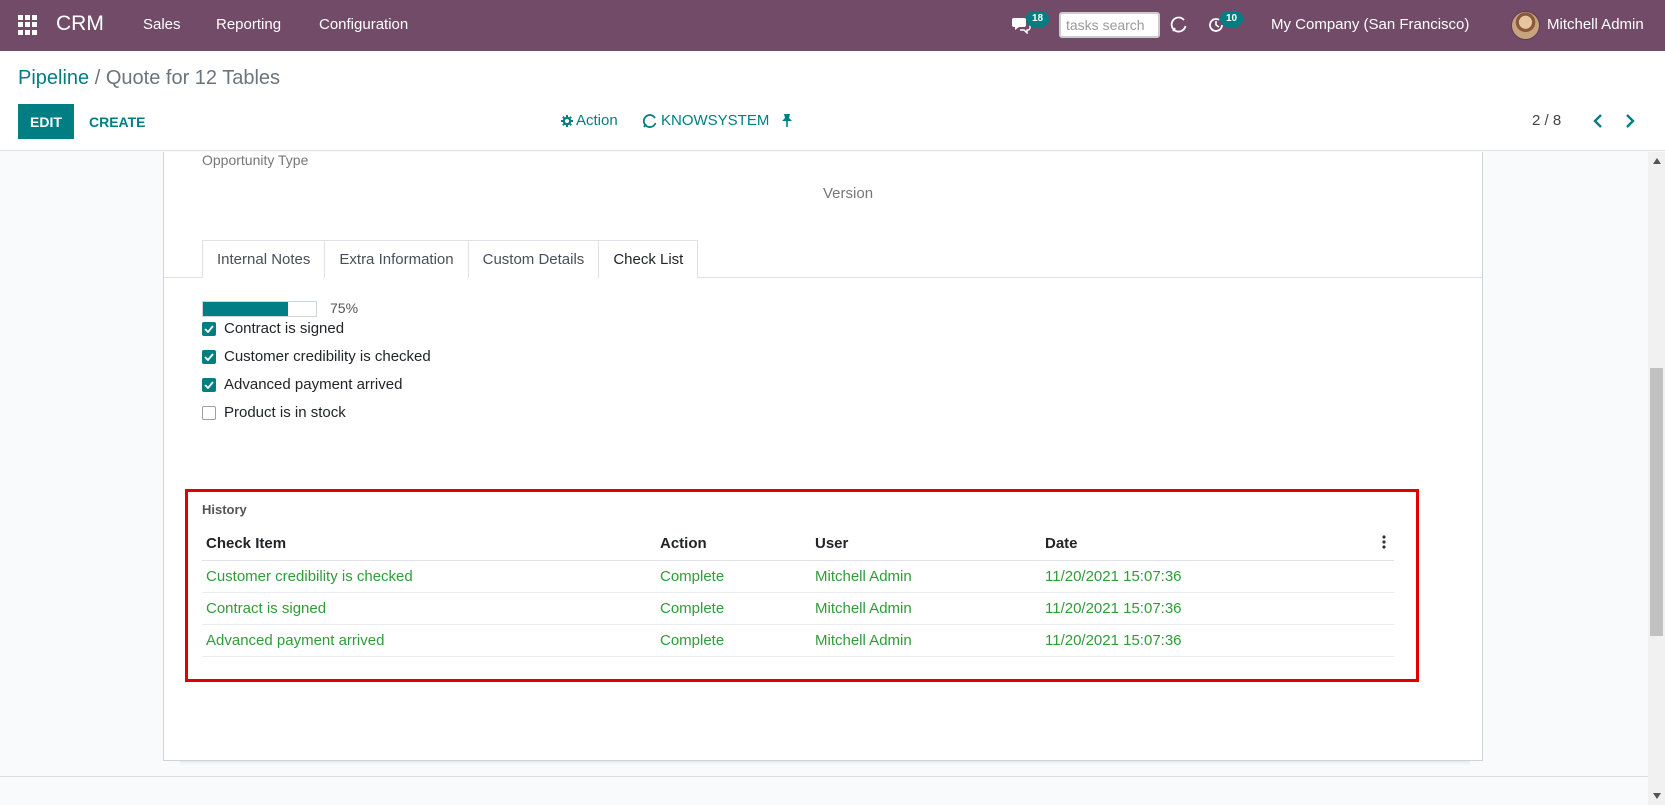 This screenshot has height=805, width=1665. I want to click on tasks-search-input, so click(1109, 25).